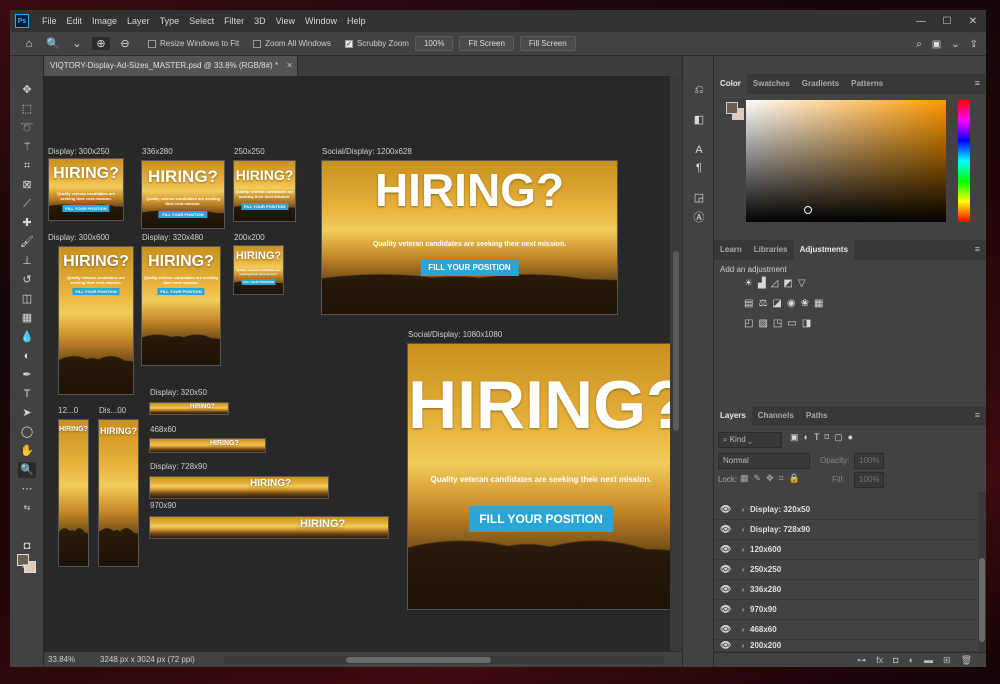 The image size is (1000, 684). Describe the element at coordinates (699, 120) in the screenshot. I see `properties-icon: ◧` at that location.